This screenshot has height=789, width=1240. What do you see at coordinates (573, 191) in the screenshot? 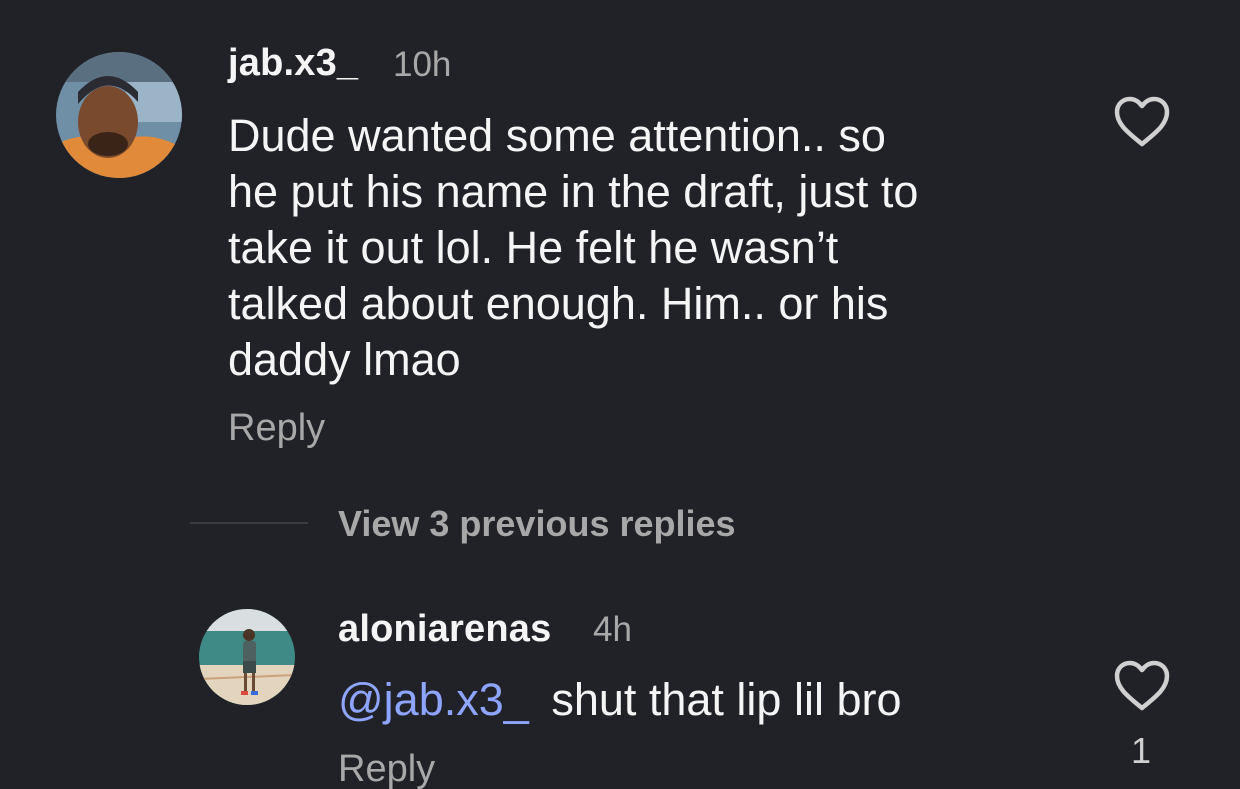
I see `comment-text-line: he put his name in the draft, just to` at bounding box center [573, 191].